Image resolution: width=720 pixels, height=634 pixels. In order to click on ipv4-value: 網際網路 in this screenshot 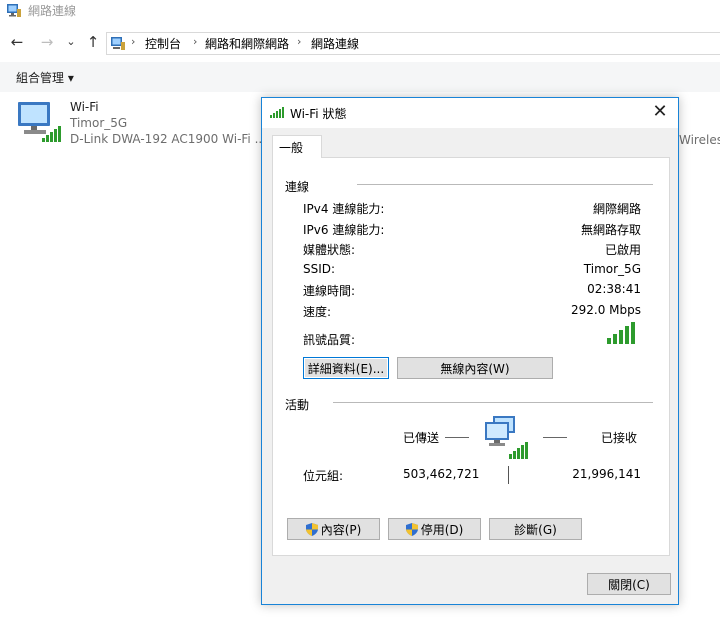, I will do `click(616, 209)`.